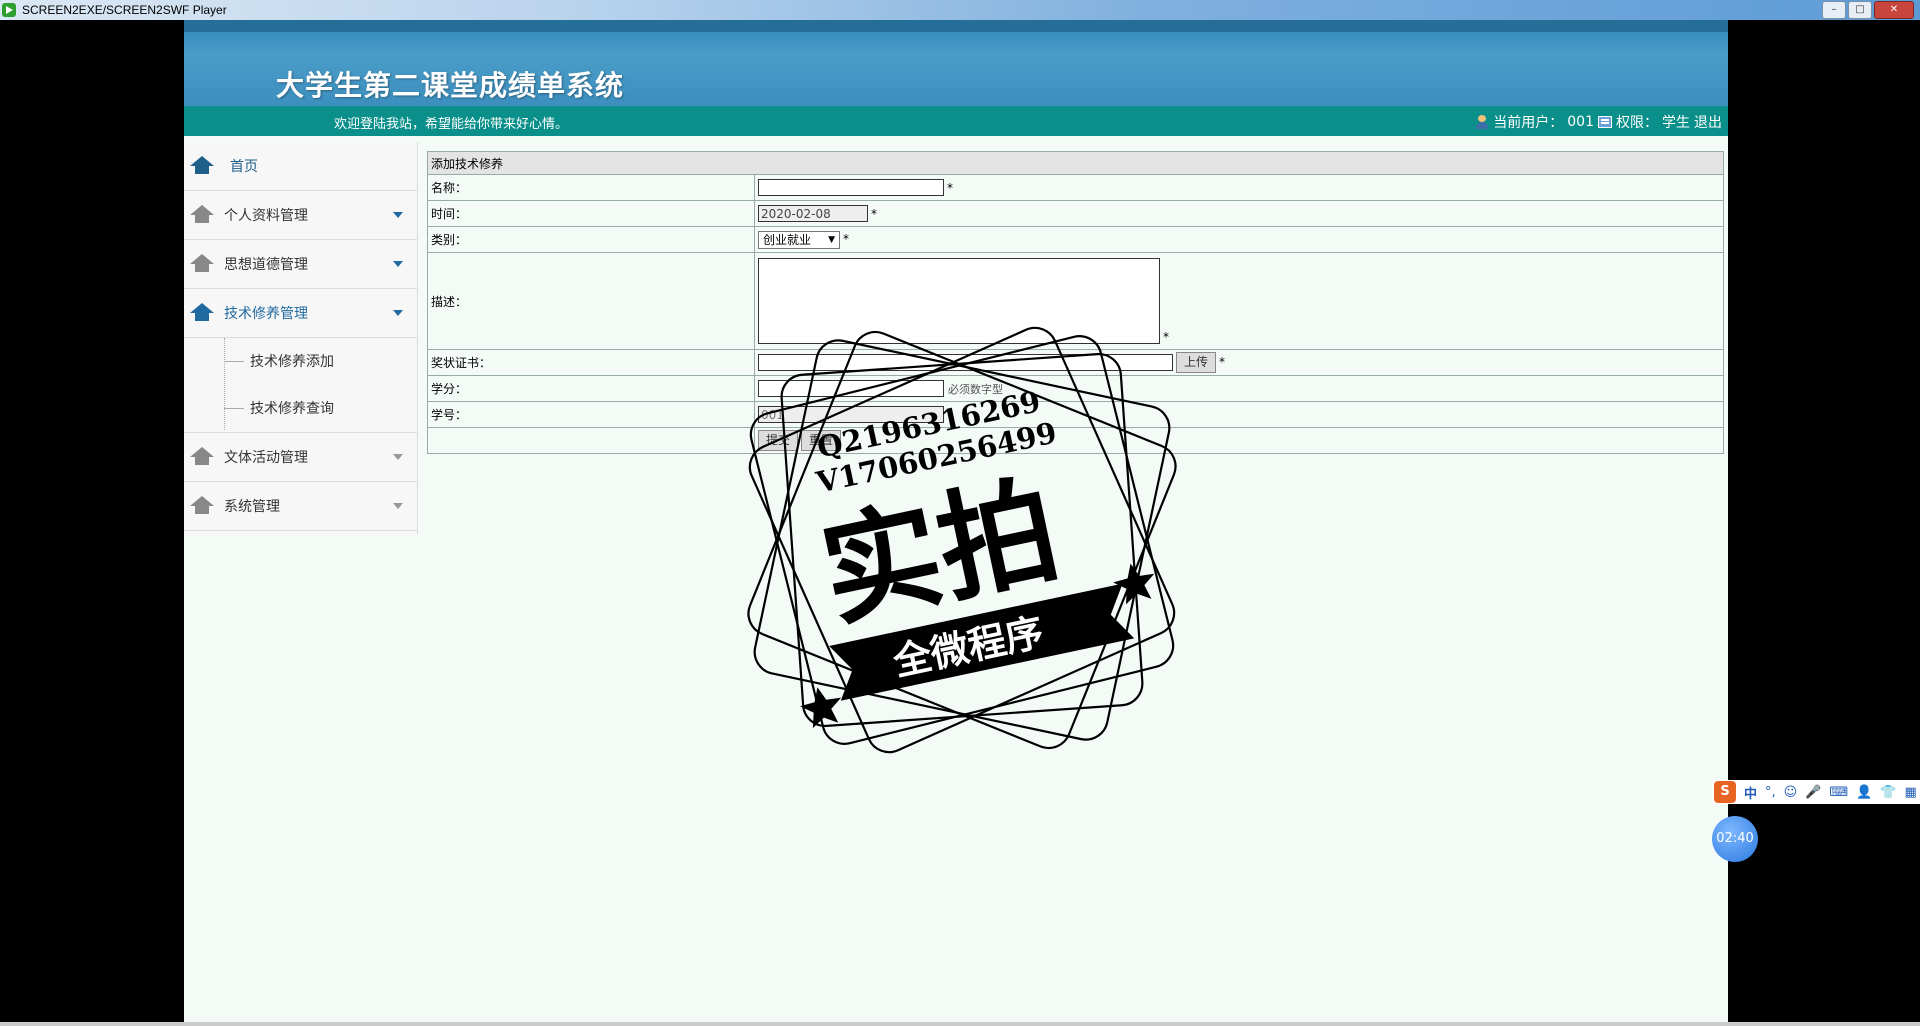 The height and width of the screenshot is (1026, 1920). Describe the element at coordinates (1580, 122) in the screenshot. I see `current-user-value: 001` at that location.